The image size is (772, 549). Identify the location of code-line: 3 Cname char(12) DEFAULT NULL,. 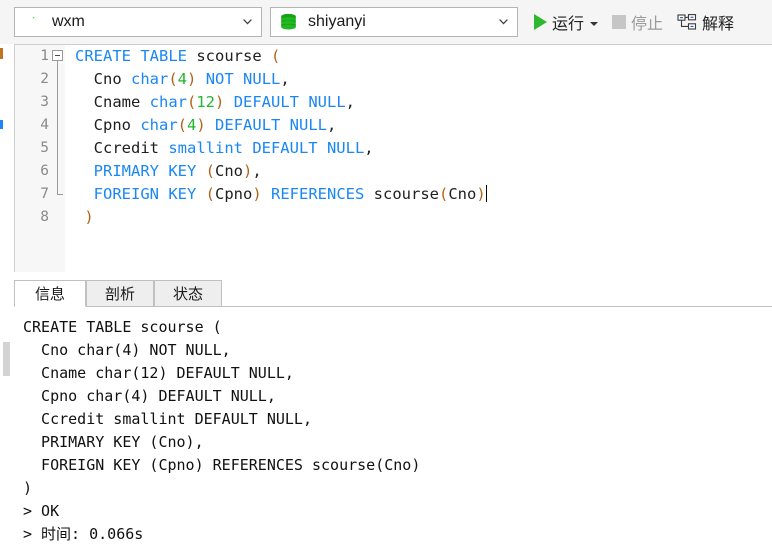
(393, 102).